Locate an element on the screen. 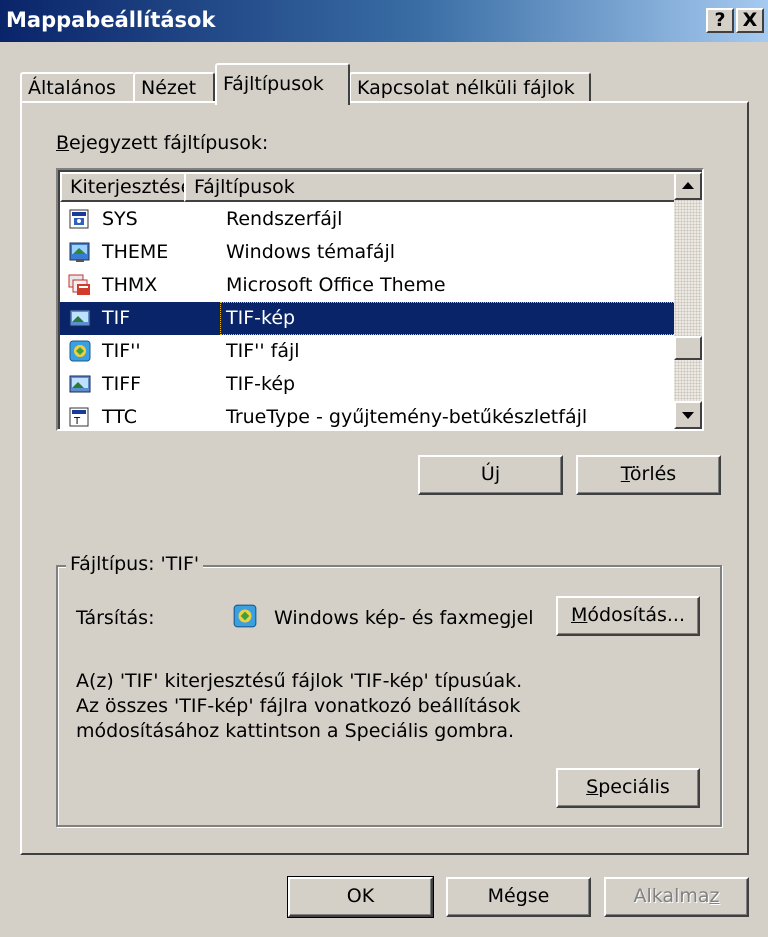 This screenshot has width=768, height=937. vertical-scrollbar is located at coordinates (688, 300).